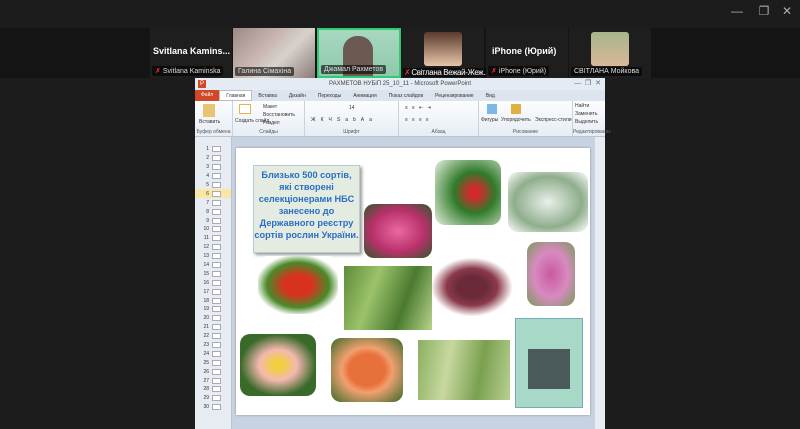 Image resolution: width=800 pixels, height=429 pixels. I want to click on close-button: ✕, so click(787, 12).